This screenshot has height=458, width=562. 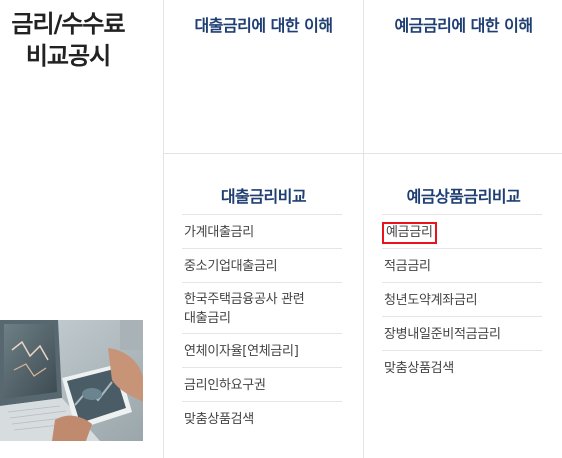 I want to click on loan-rate-comparison-title: 대출금리비교, so click(x=263, y=195).